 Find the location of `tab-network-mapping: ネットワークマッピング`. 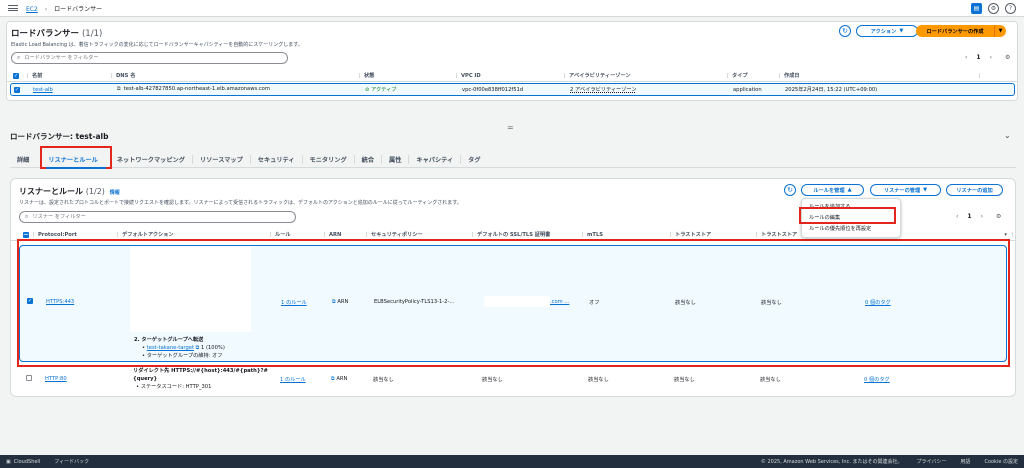

tab-network-mapping: ネットワークマッピング is located at coordinates (151, 159).